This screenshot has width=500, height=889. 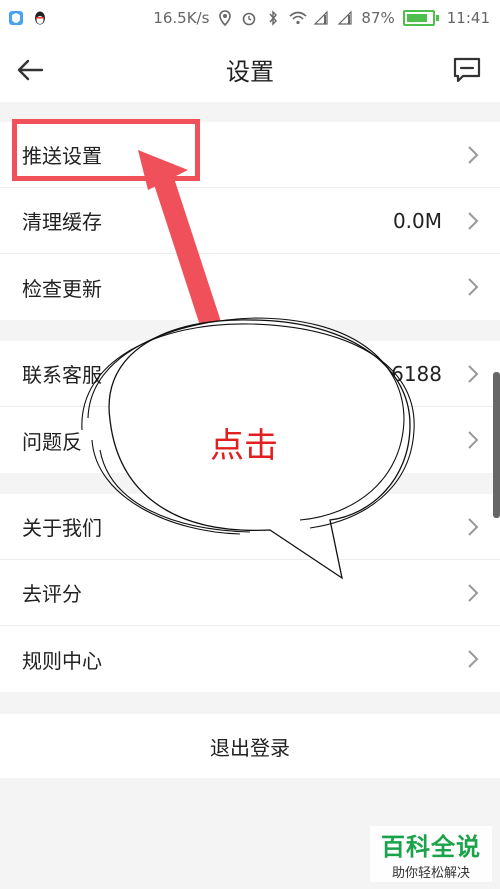 I want to click on network-speed: 16.5K/s, so click(x=181, y=18).